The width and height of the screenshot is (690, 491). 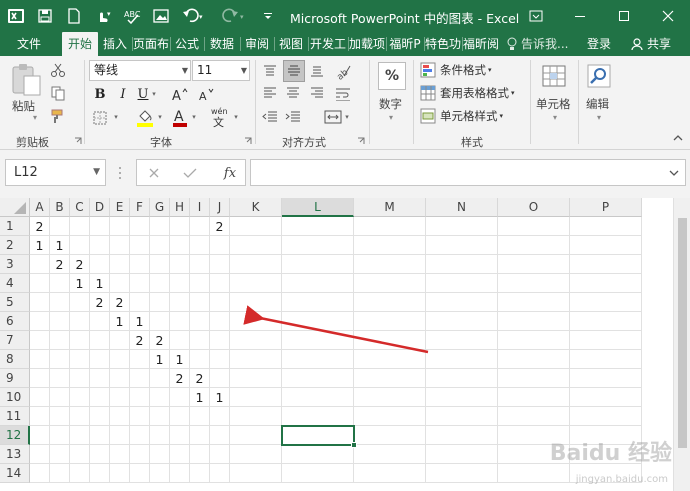 I want to click on tab-view: 视图, so click(x=291, y=44).